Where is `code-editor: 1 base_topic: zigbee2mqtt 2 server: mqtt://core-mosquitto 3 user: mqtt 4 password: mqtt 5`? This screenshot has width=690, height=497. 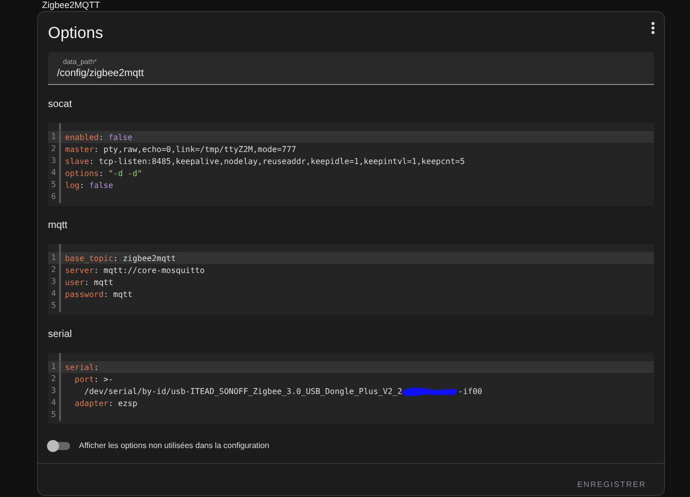 code-editor: 1 base_topic: zigbee2mqtt 2 server: mqtt://core-mosquitto 3 user: mqtt 4 password: mqtt 5 is located at coordinates (351, 279).